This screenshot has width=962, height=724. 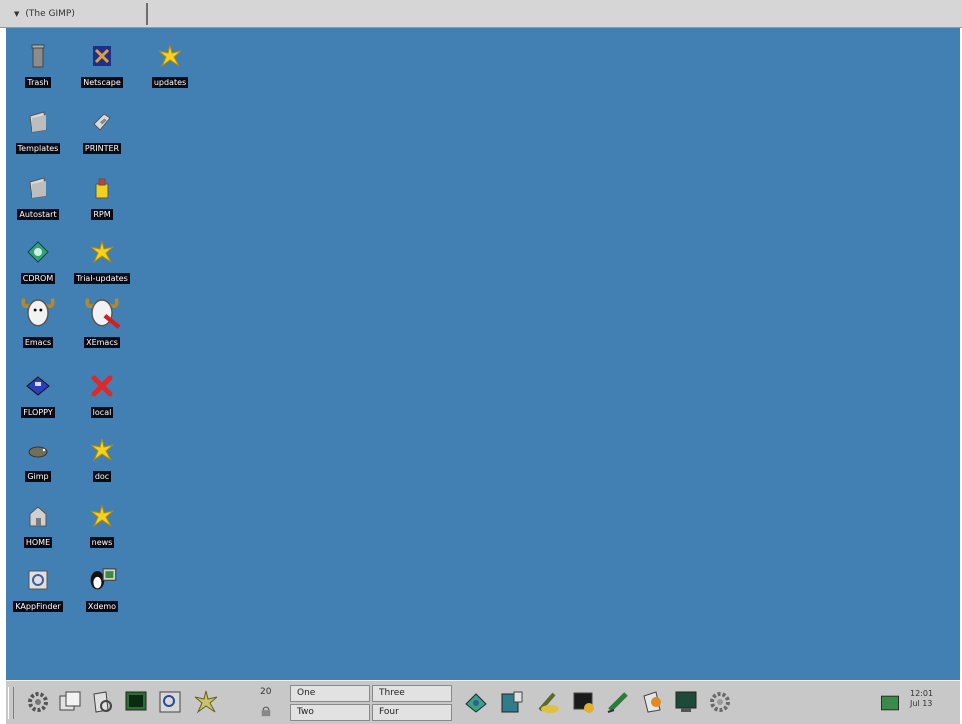 What do you see at coordinates (102, 702) in the screenshot?
I see `file-manager-icon` at bounding box center [102, 702].